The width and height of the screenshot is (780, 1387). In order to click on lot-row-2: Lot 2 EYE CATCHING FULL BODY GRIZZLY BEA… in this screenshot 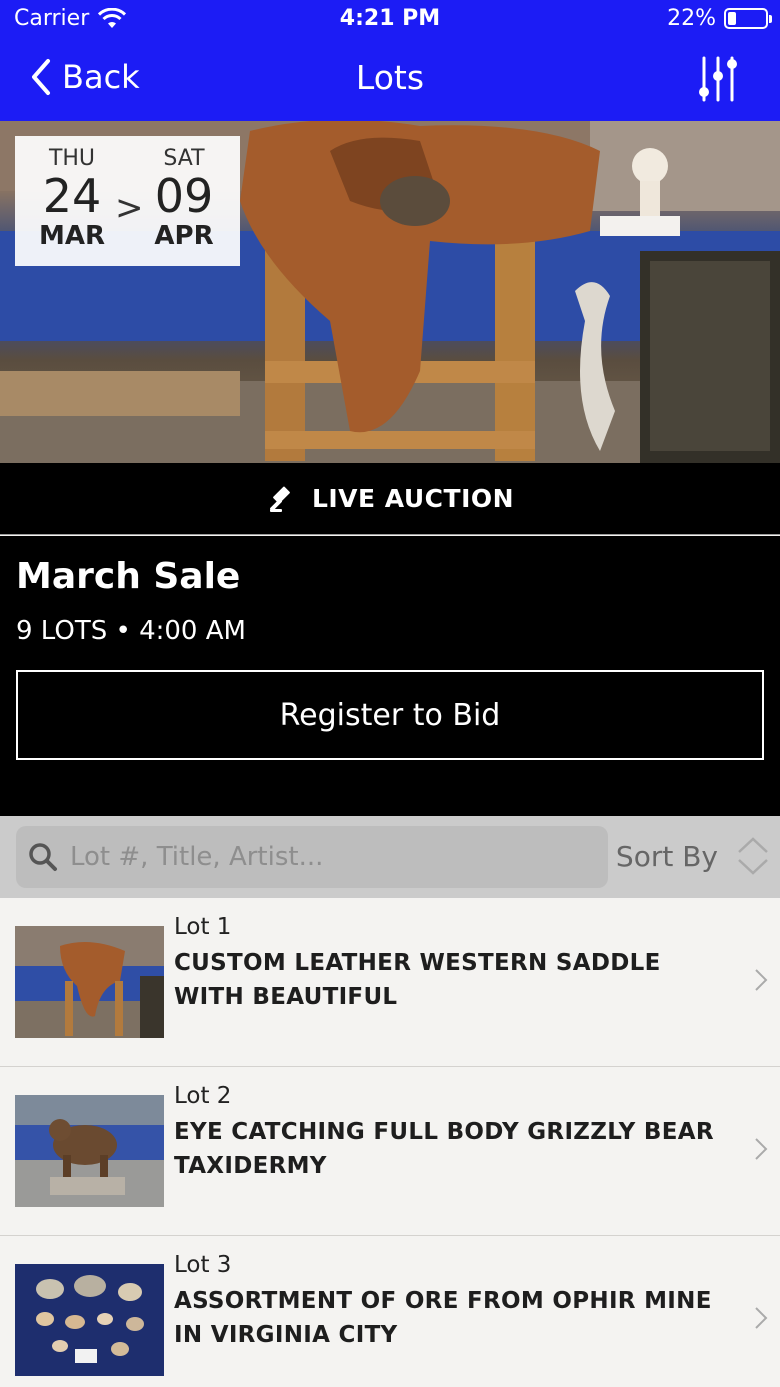, I will do `click(390, 1151)`.